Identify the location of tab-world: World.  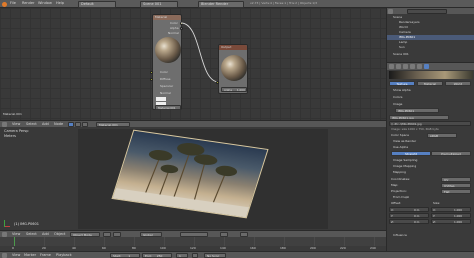
(458, 83).